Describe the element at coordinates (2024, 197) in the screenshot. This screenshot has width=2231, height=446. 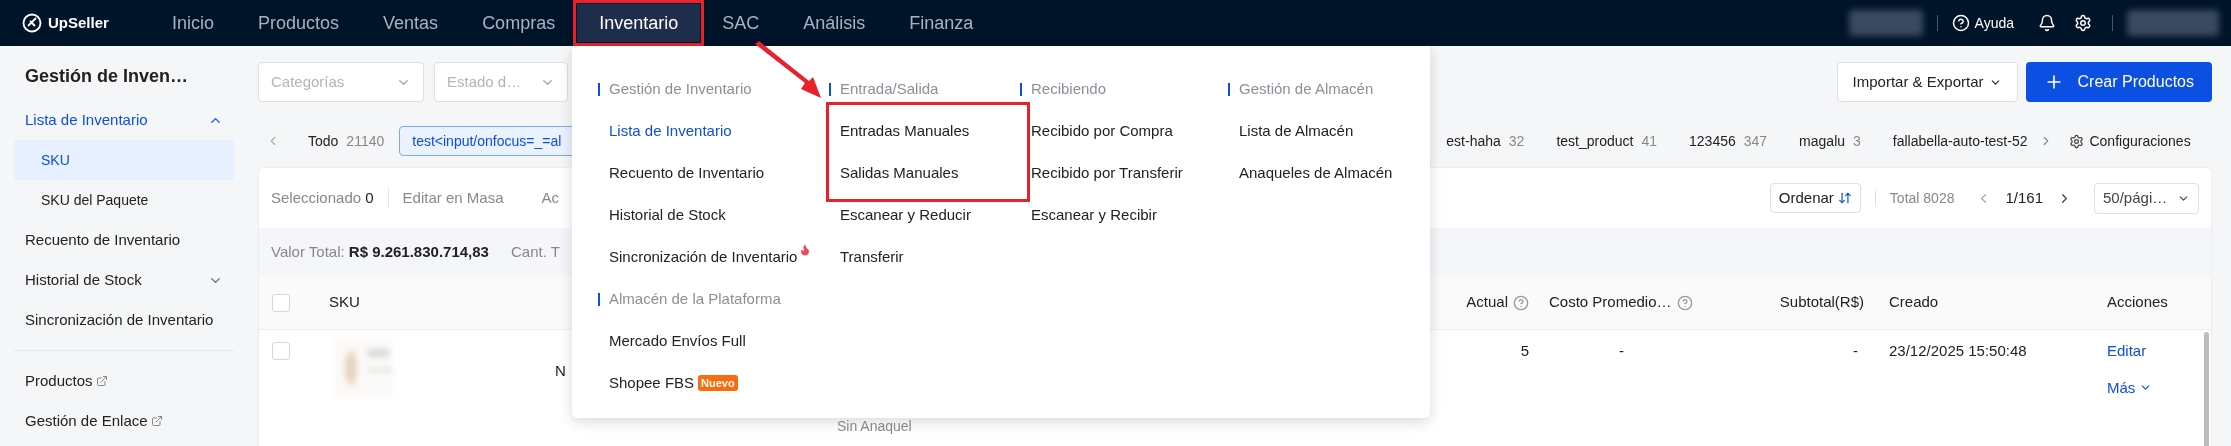
I see `page-indicator: 1/161` at that location.